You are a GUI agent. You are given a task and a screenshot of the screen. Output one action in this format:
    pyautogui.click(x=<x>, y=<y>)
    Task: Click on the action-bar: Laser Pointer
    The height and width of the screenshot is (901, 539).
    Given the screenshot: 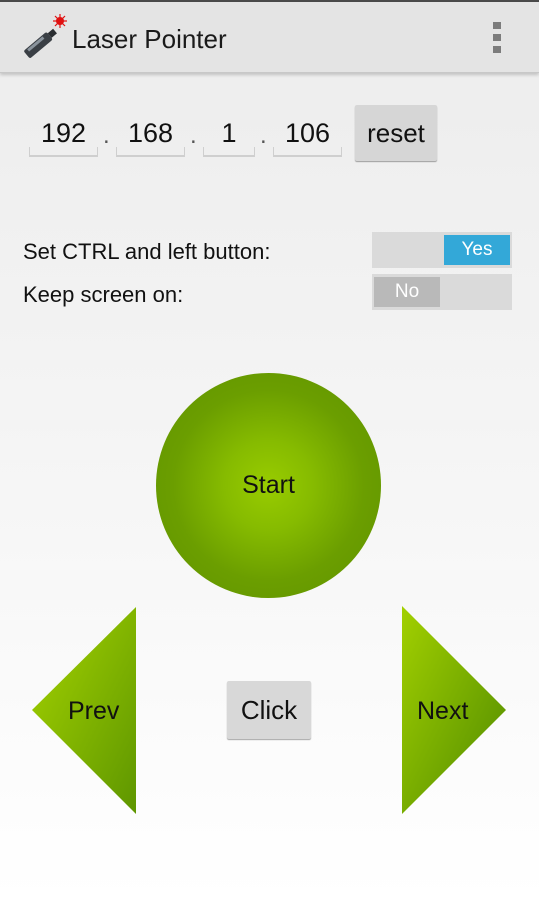 What is the action you would take?
    pyautogui.click(x=269, y=37)
    